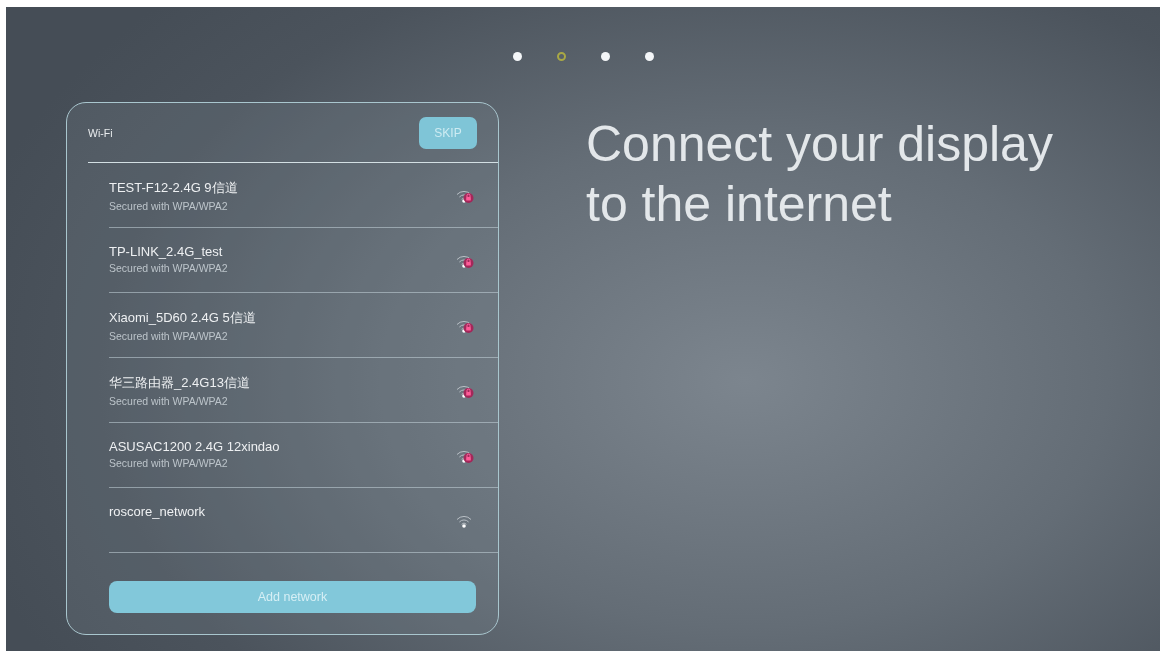 The image size is (1165, 657). What do you see at coordinates (168, 251) in the screenshot?
I see `network-name: TP-LINK_2.4G_test` at bounding box center [168, 251].